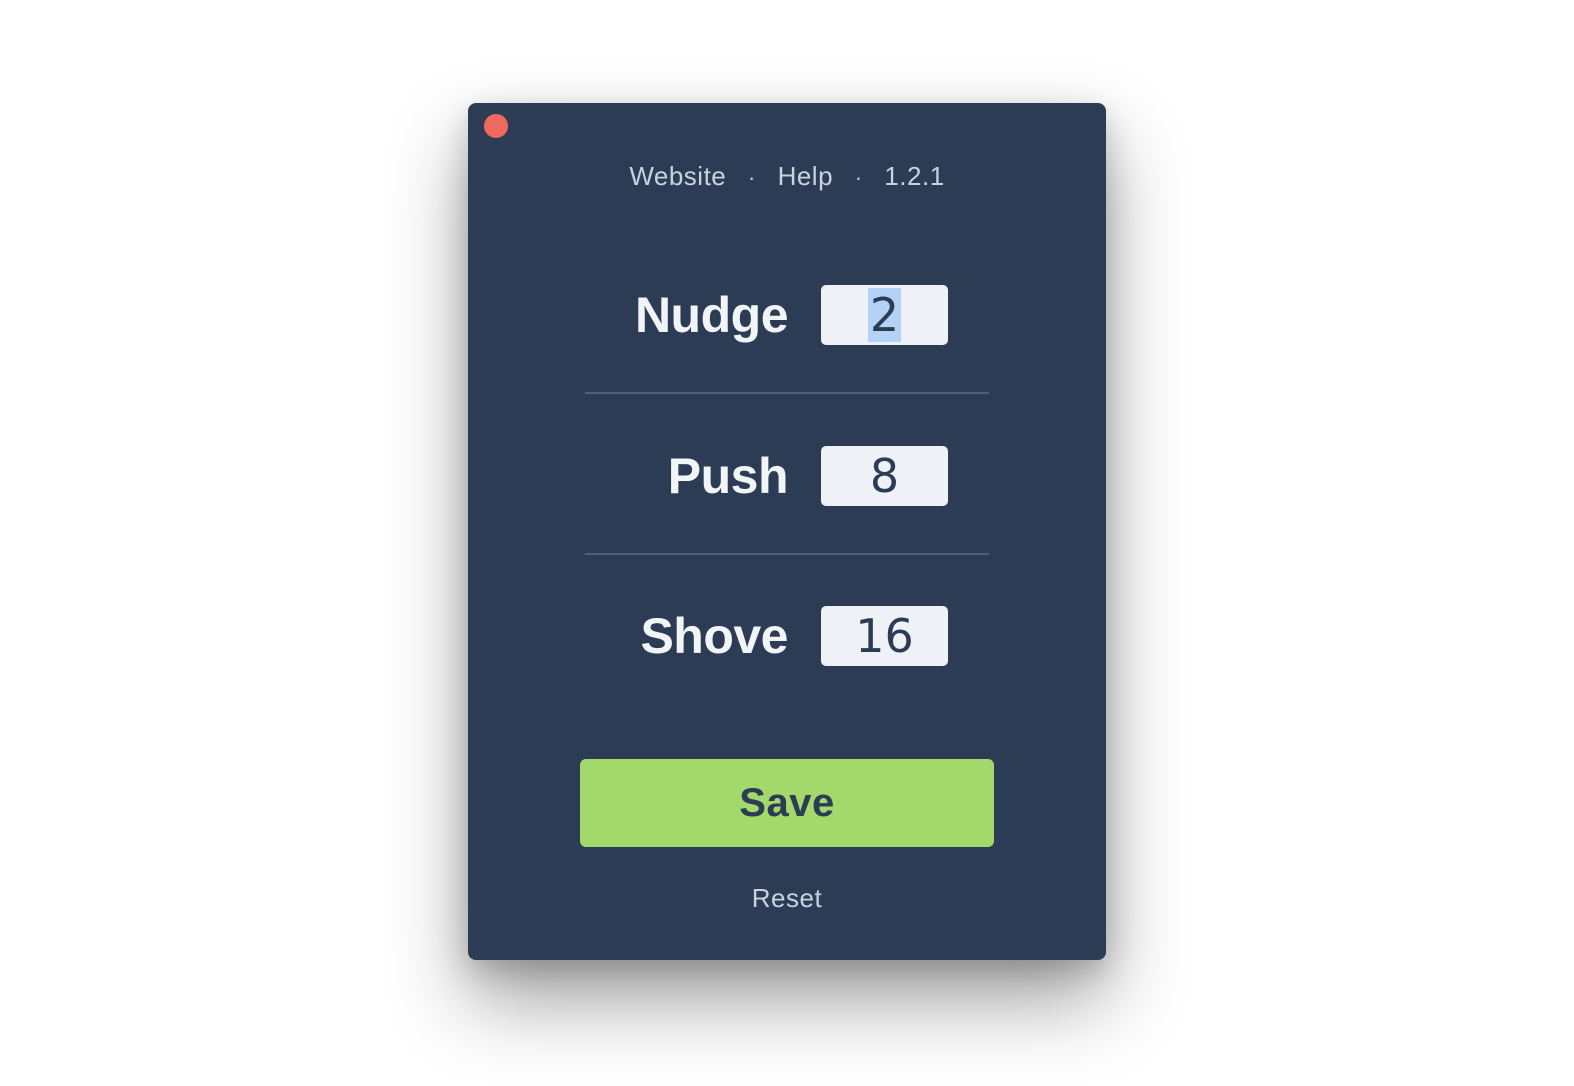 Image resolution: width=1574 pixels, height=1086 pixels. I want to click on nudge-label: Nudge, so click(711, 315).